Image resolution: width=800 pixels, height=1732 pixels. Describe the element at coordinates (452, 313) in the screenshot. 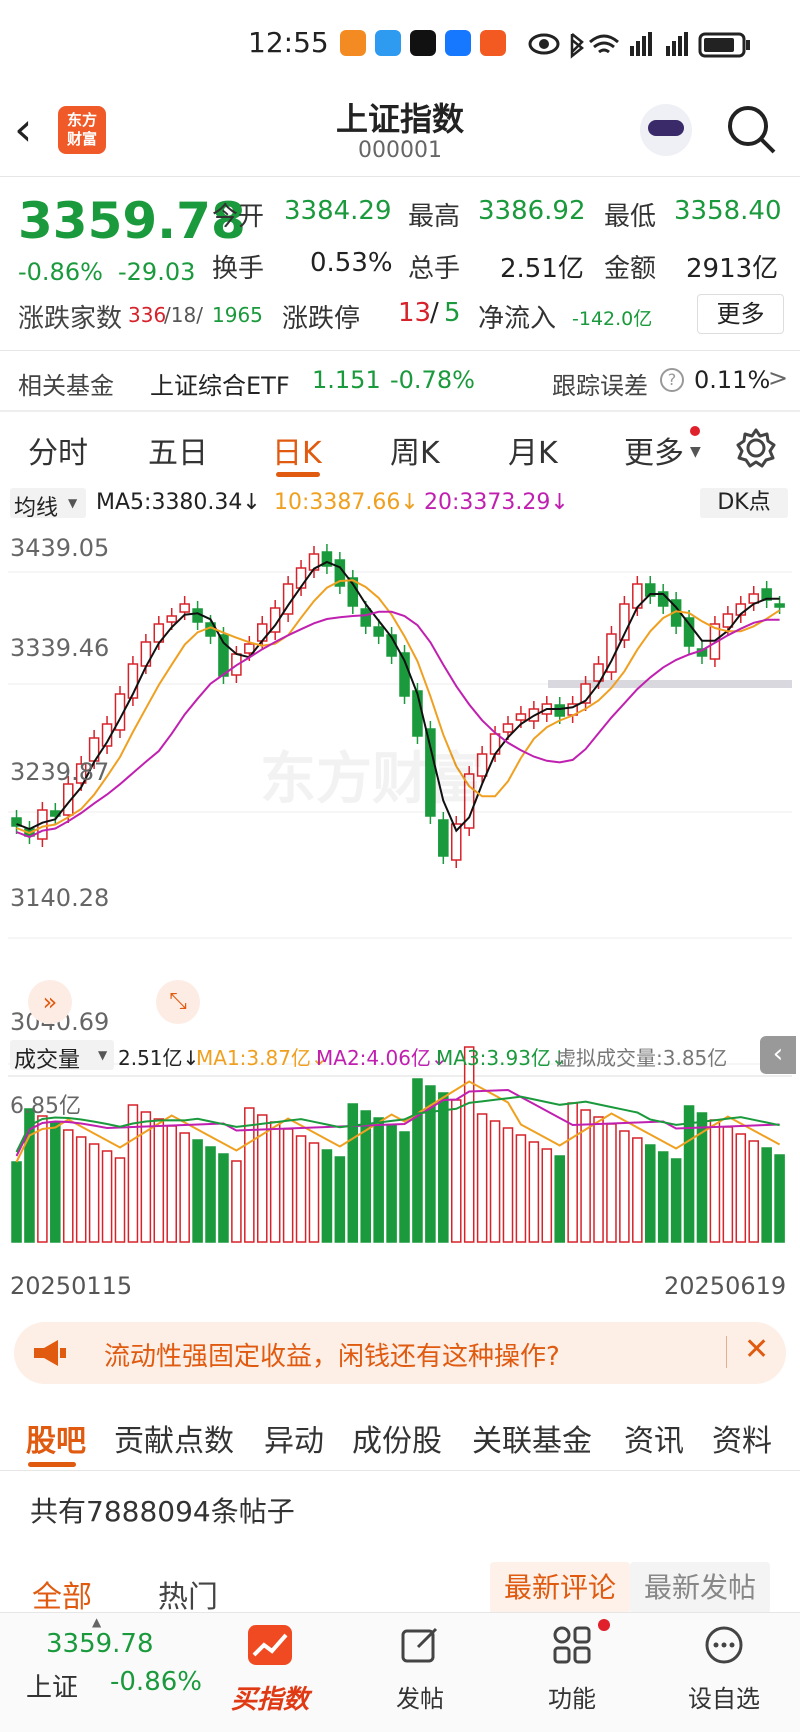

I see `limit-down: 5` at that location.